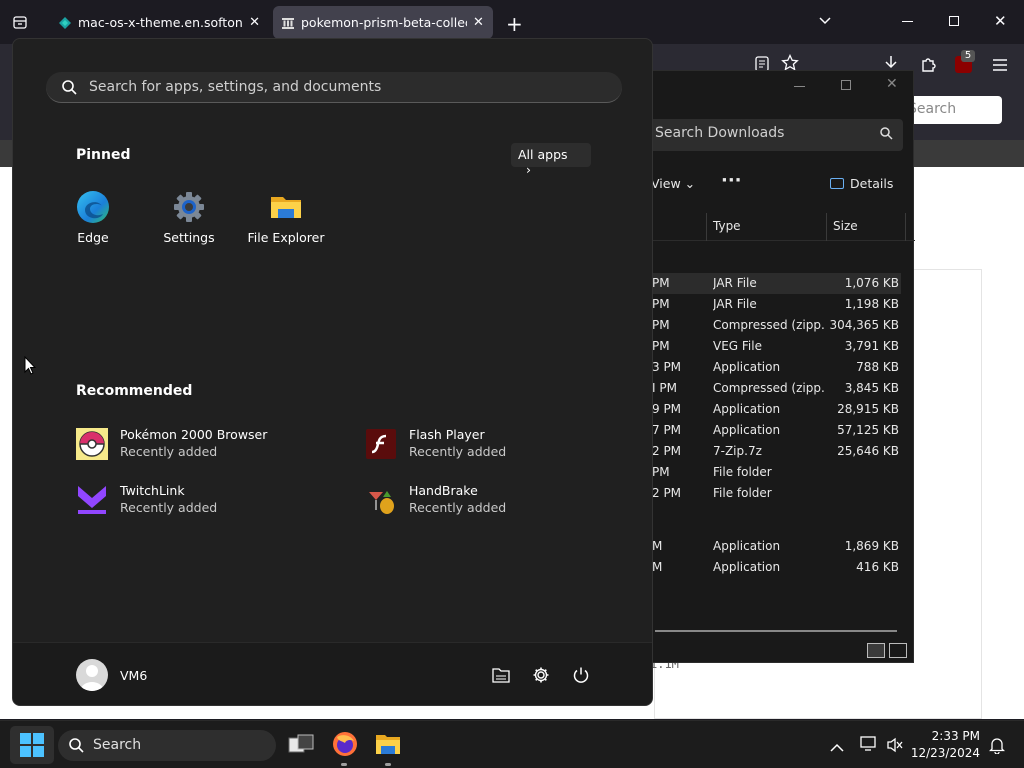 Image resolution: width=1024 pixels, height=768 pixels. I want to click on details-pane-icon, so click(837, 183).